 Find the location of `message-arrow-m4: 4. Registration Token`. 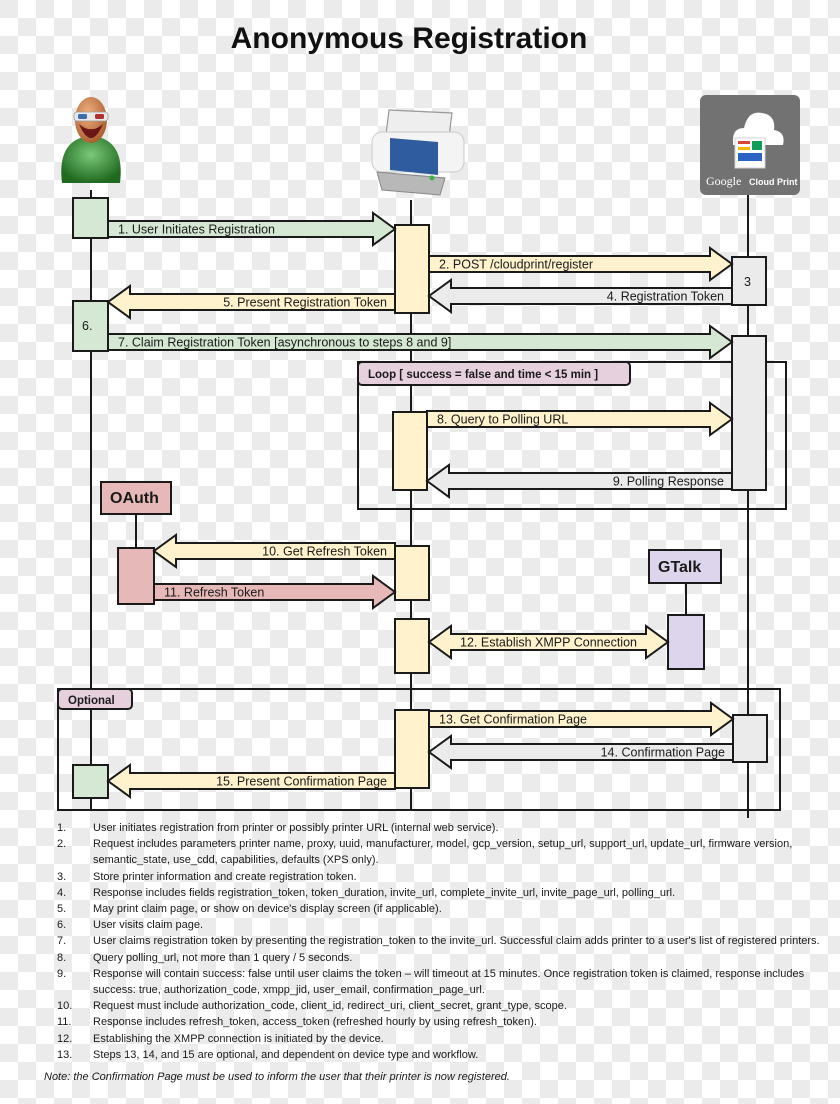

message-arrow-m4: 4. Registration Token is located at coordinates (580, 296).